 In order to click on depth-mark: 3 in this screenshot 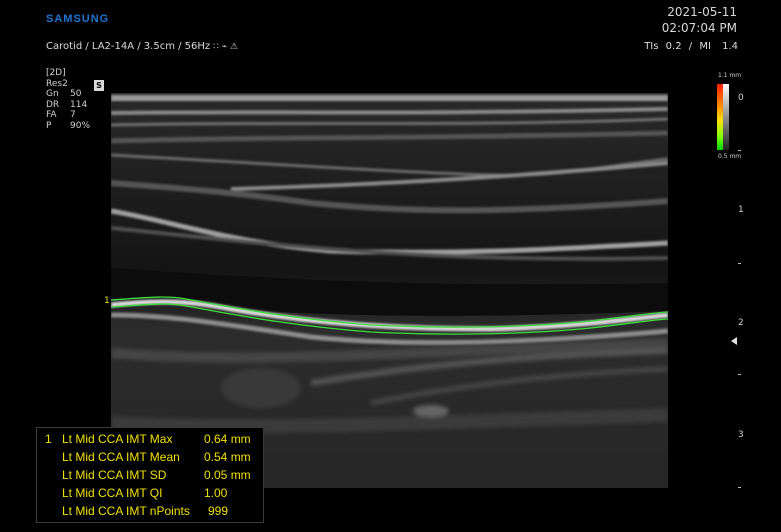, I will do `click(741, 435)`.